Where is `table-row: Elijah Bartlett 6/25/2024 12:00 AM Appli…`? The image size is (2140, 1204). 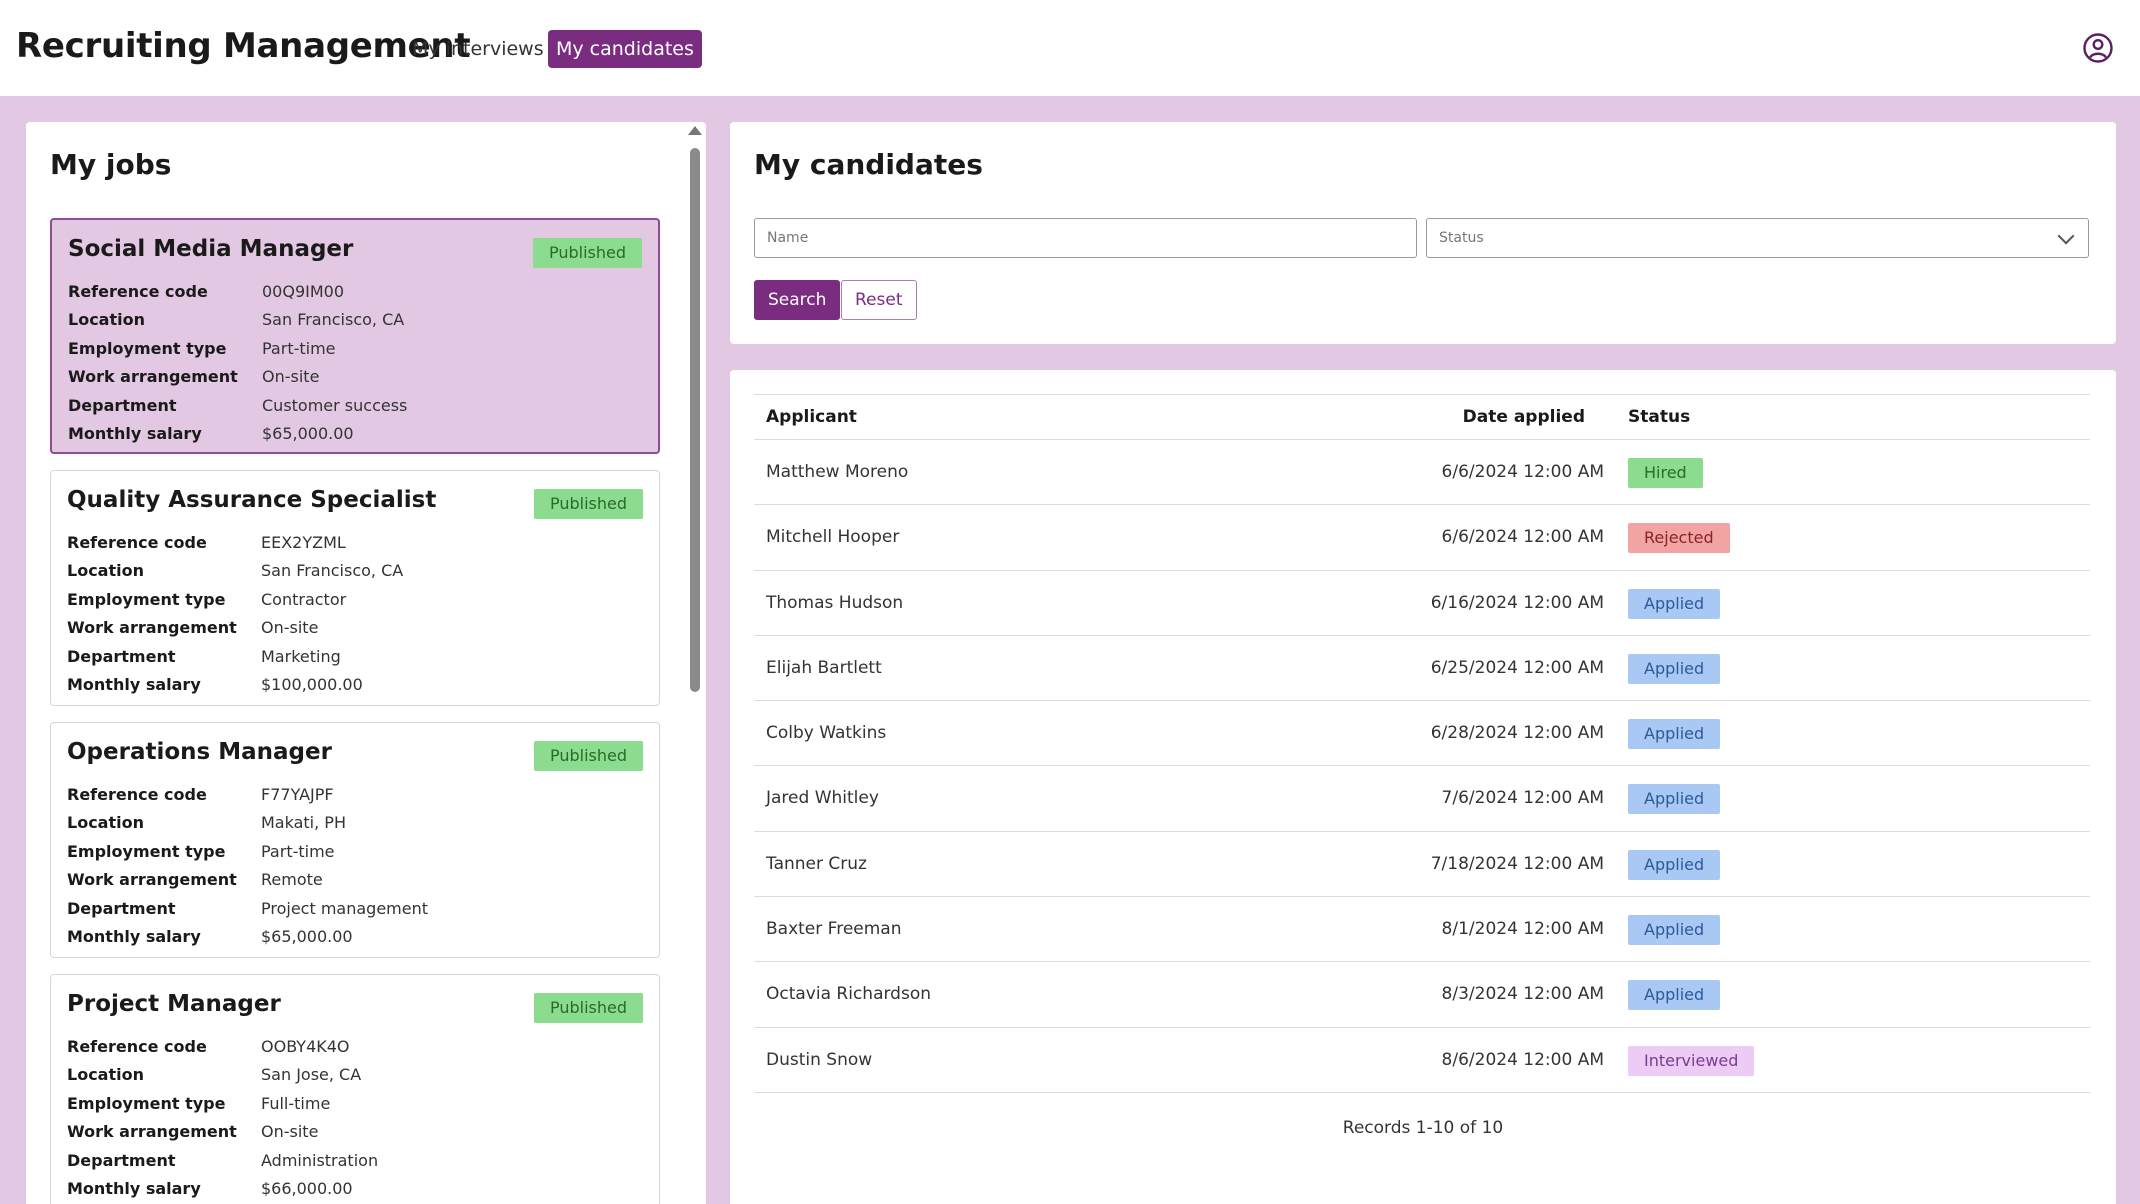
table-row: Elijah Bartlett 6/25/2024 12:00 AM Appli… is located at coordinates (1422, 669).